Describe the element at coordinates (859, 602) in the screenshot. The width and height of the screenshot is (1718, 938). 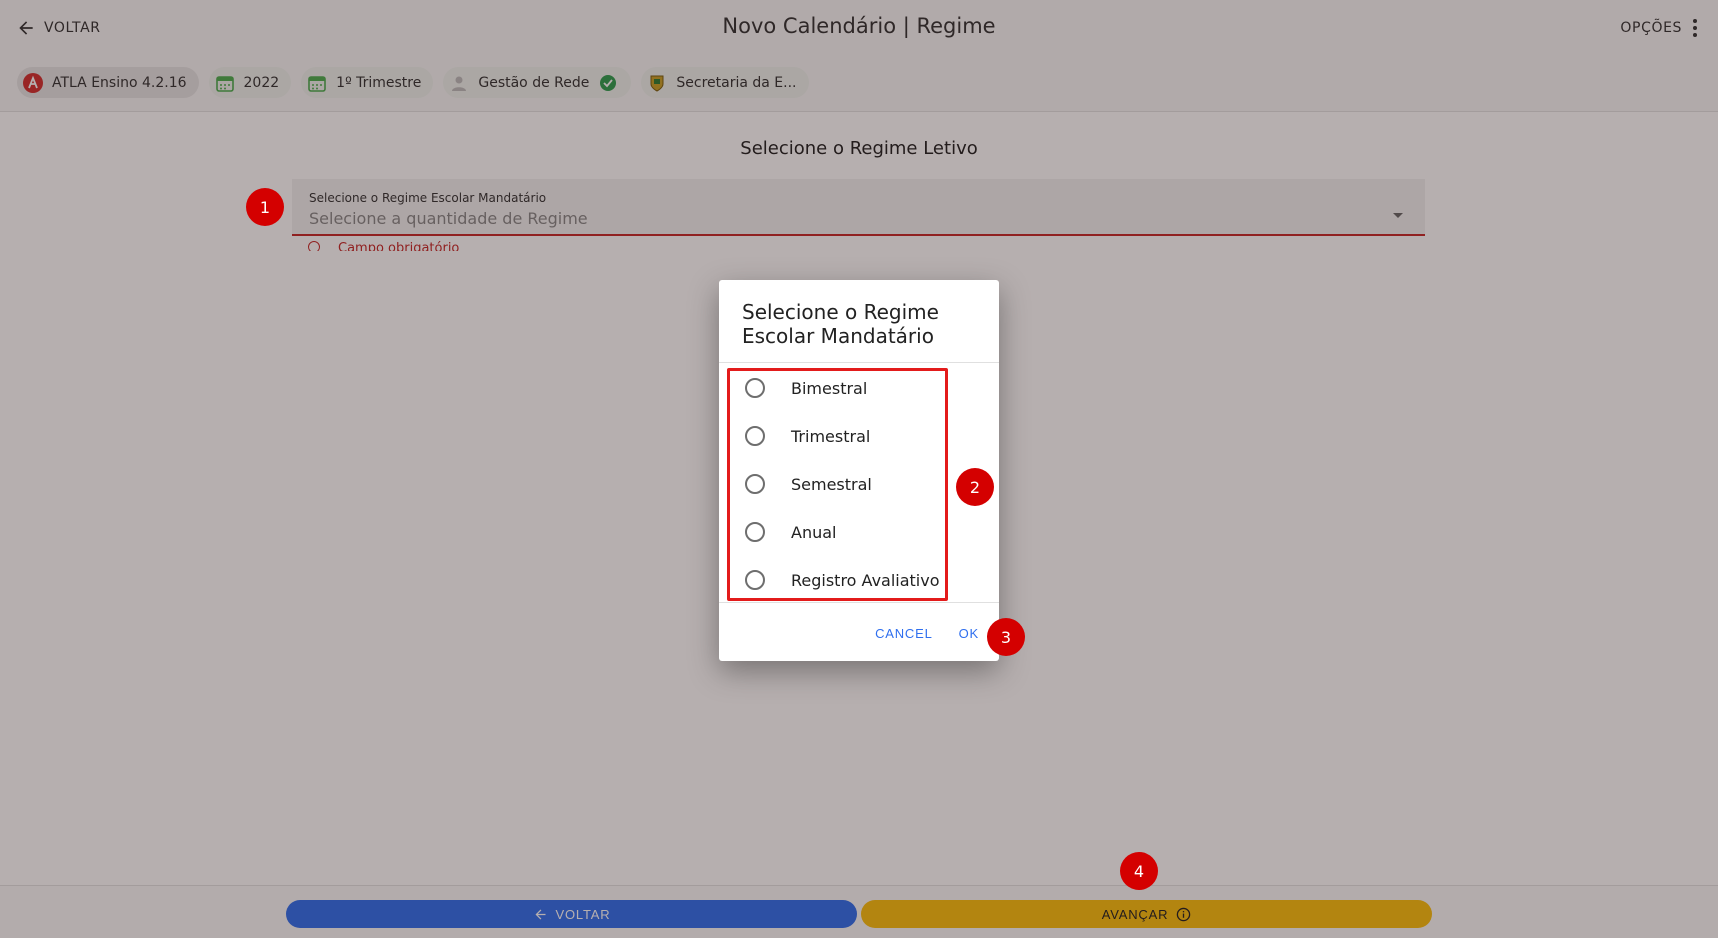
I see `dialog-divider-bottom` at that location.